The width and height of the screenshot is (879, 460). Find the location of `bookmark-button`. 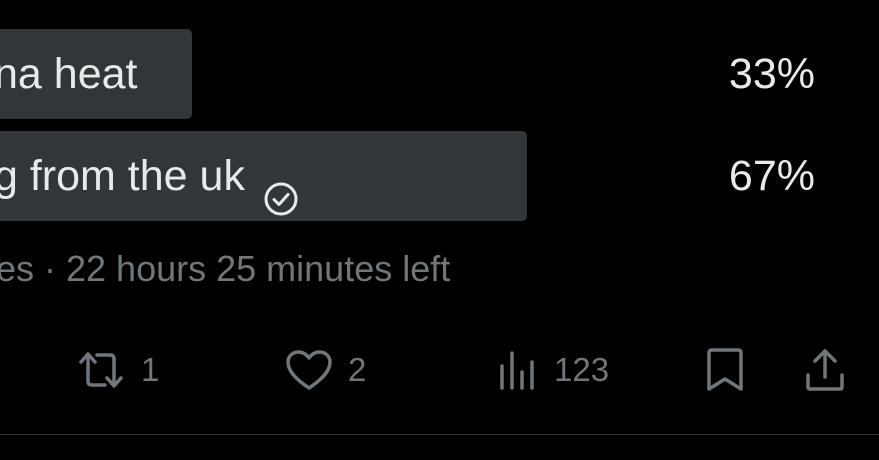

bookmark-button is located at coordinates (725, 370).